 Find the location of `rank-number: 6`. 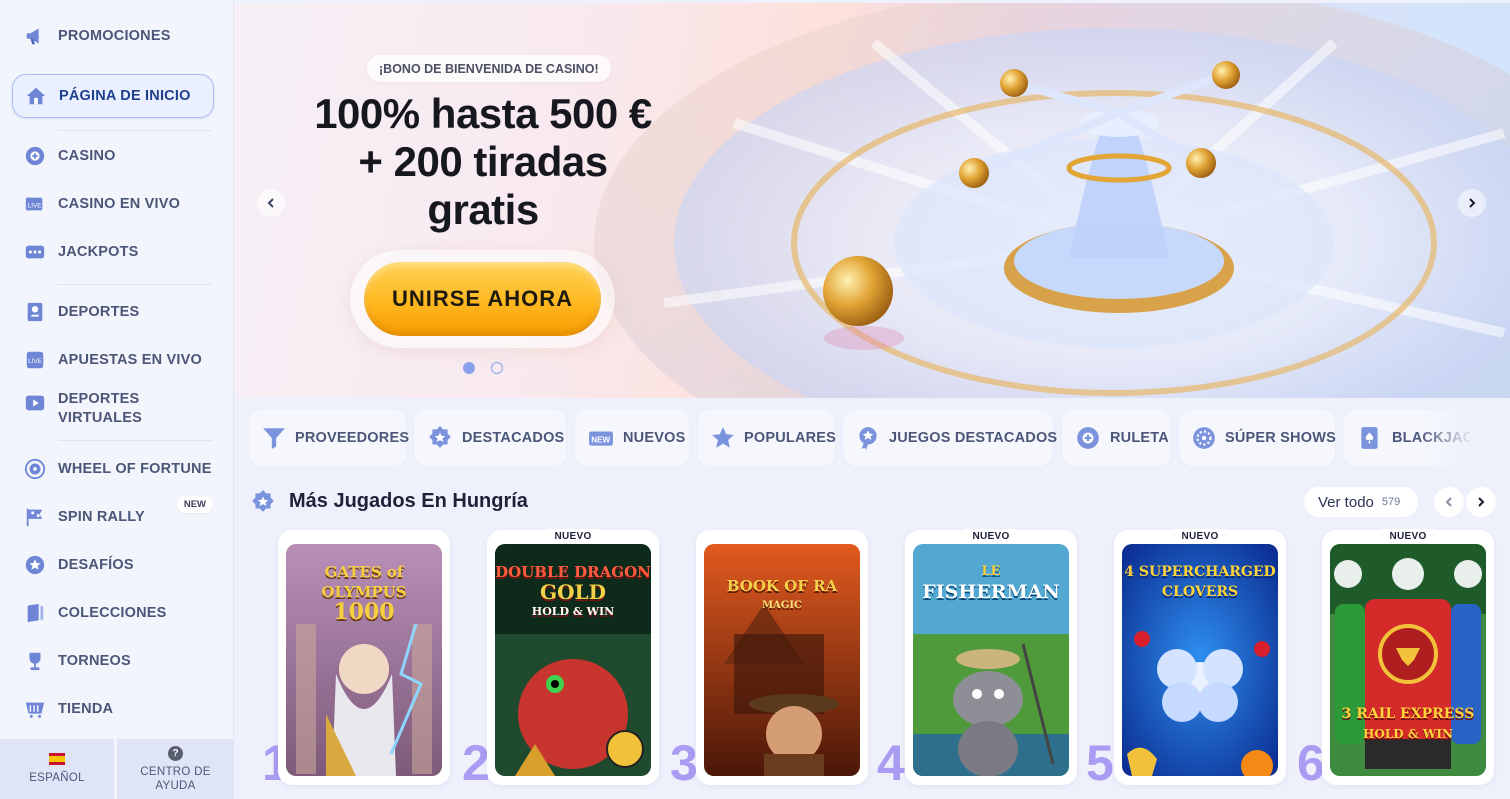

rank-number: 6 is located at coordinates (1311, 763).